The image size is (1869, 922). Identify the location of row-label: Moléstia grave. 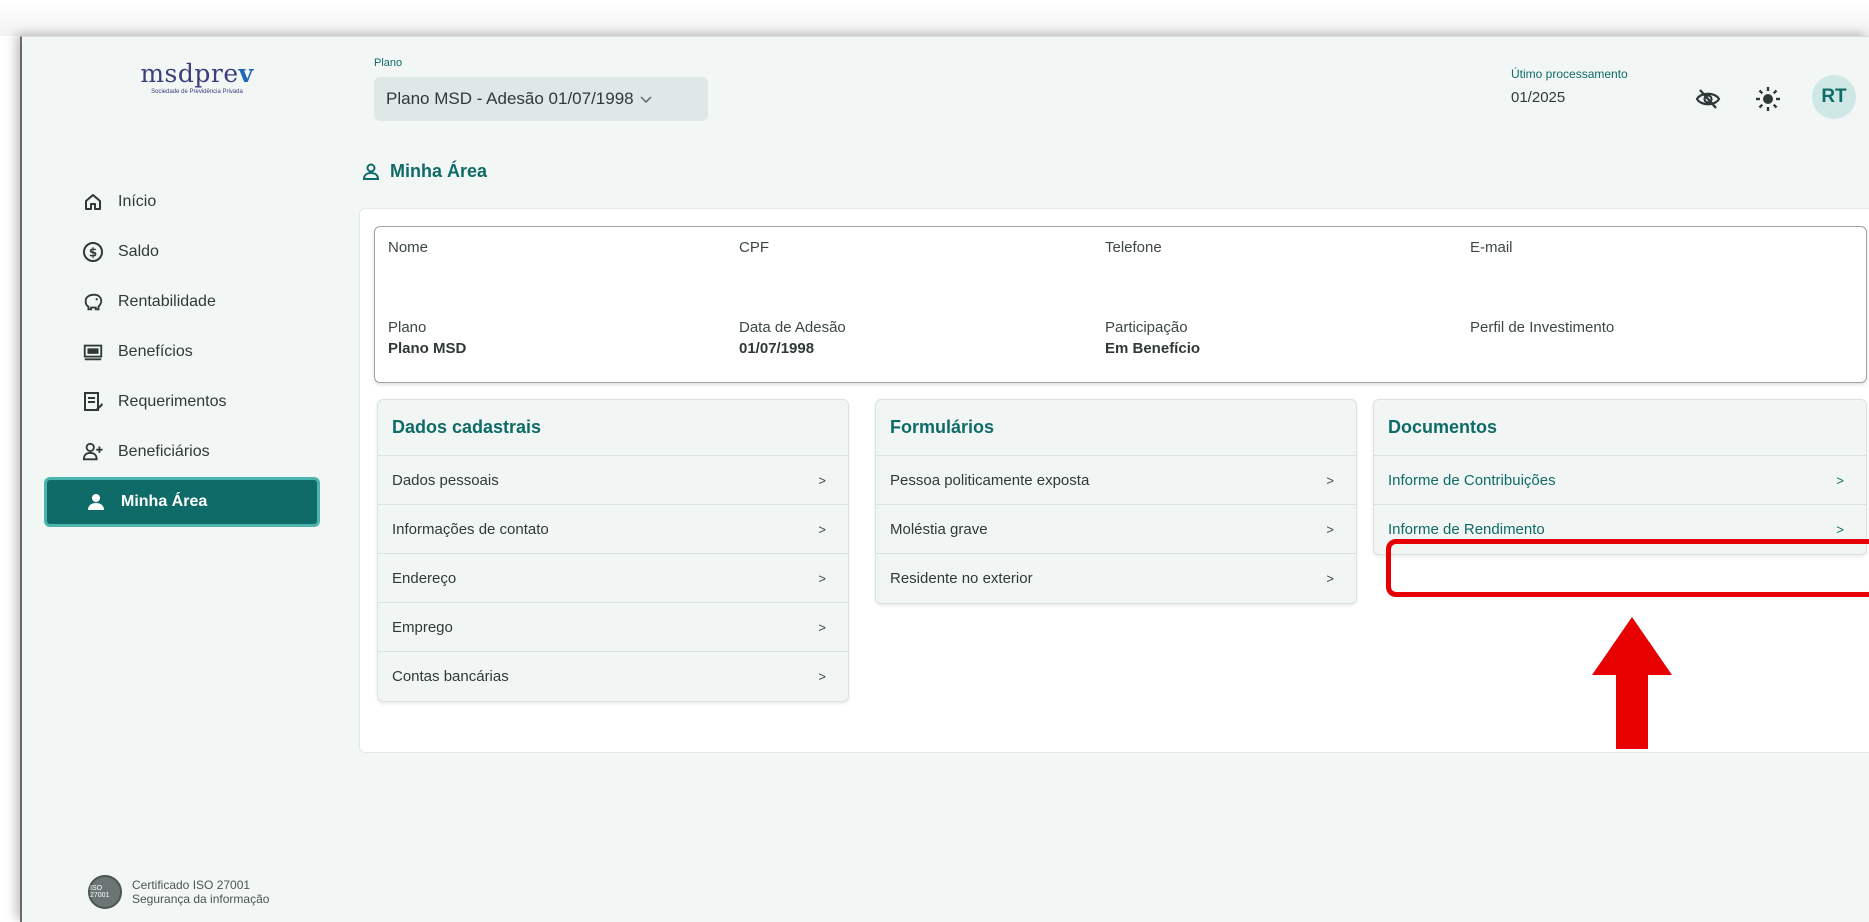
(939, 529).